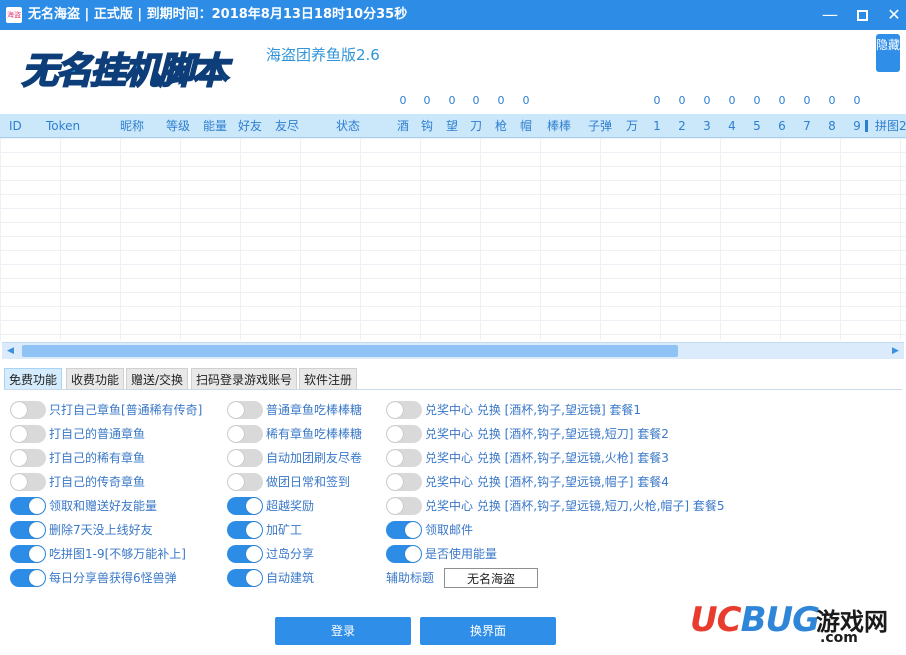 The image size is (906, 655). What do you see at coordinates (218, 14) in the screenshot?
I see `window-title: 无名海盗 | 正式版 | 到期时间：2018年8月13日18时10分35秒` at bounding box center [218, 14].